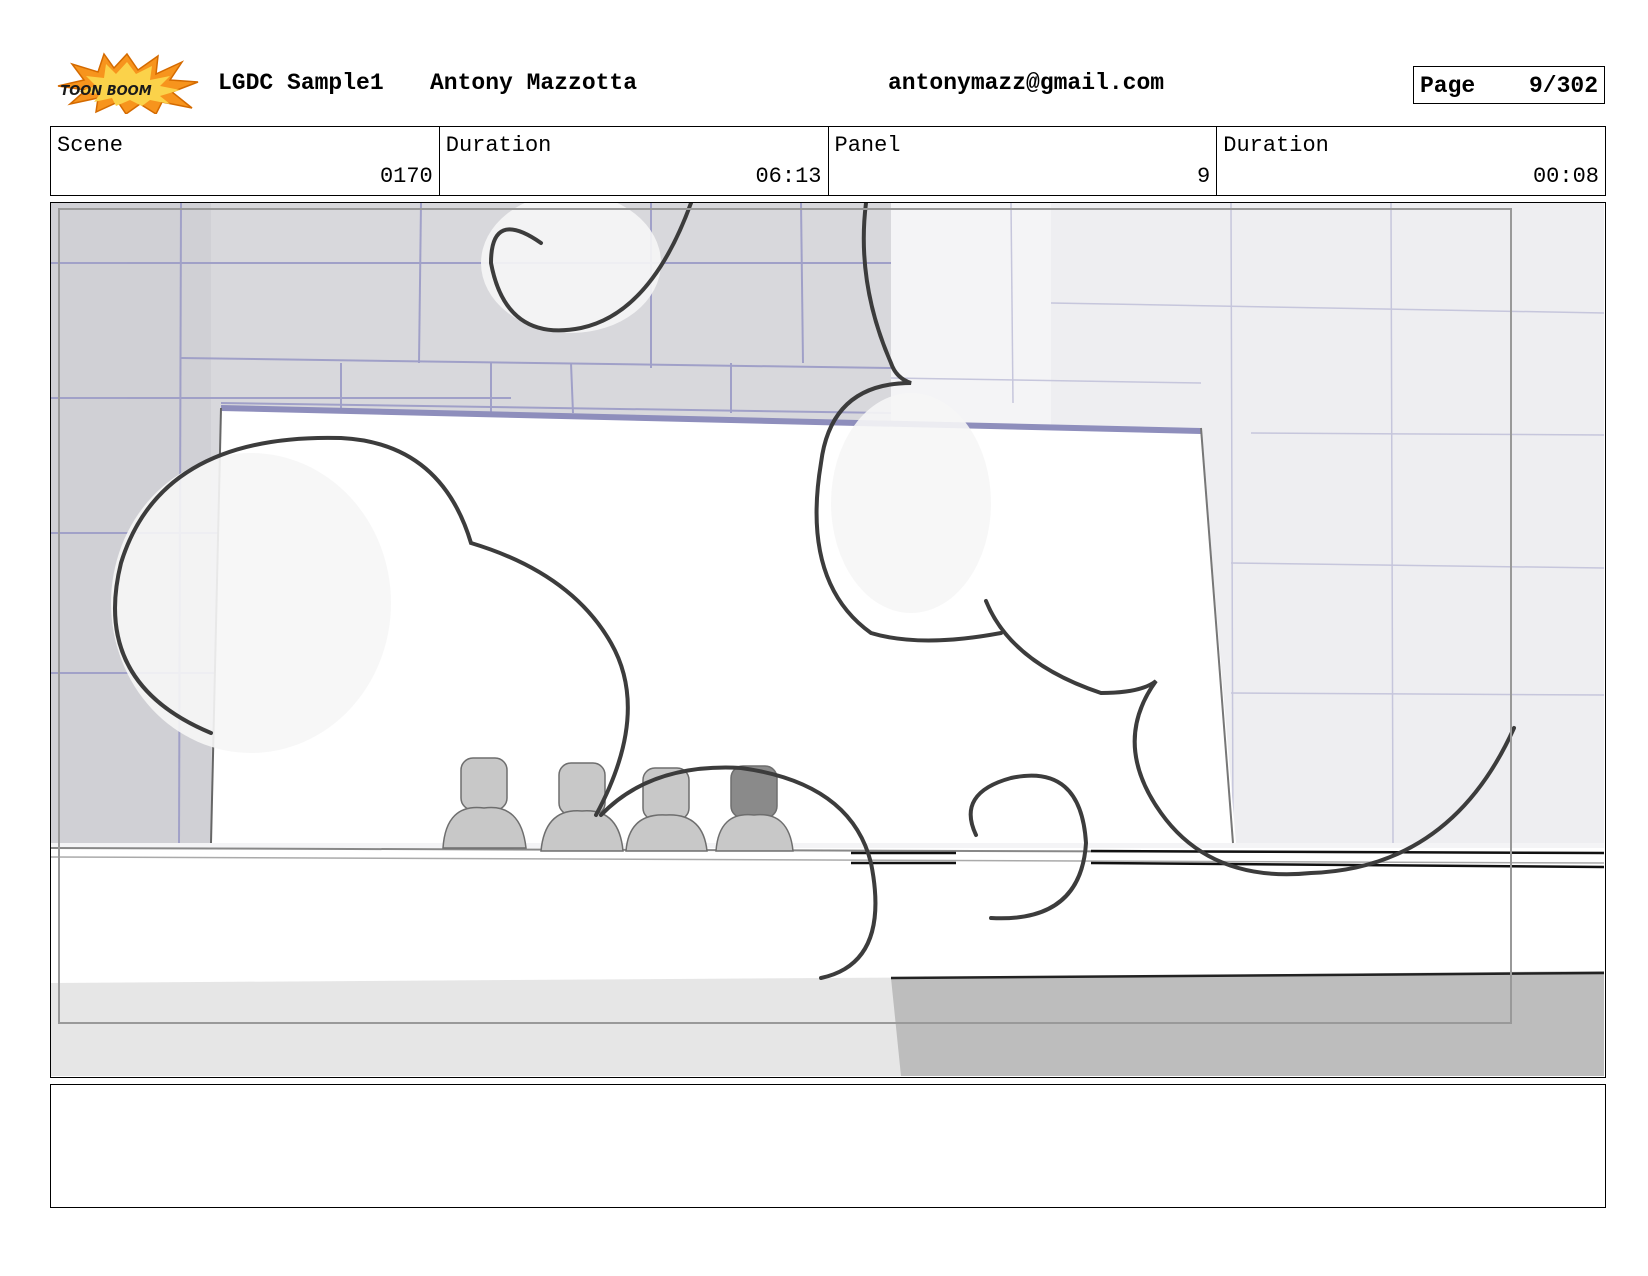 The image size is (1648, 1276). I want to click on panel-duration-value: 00:08, so click(1565, 176).